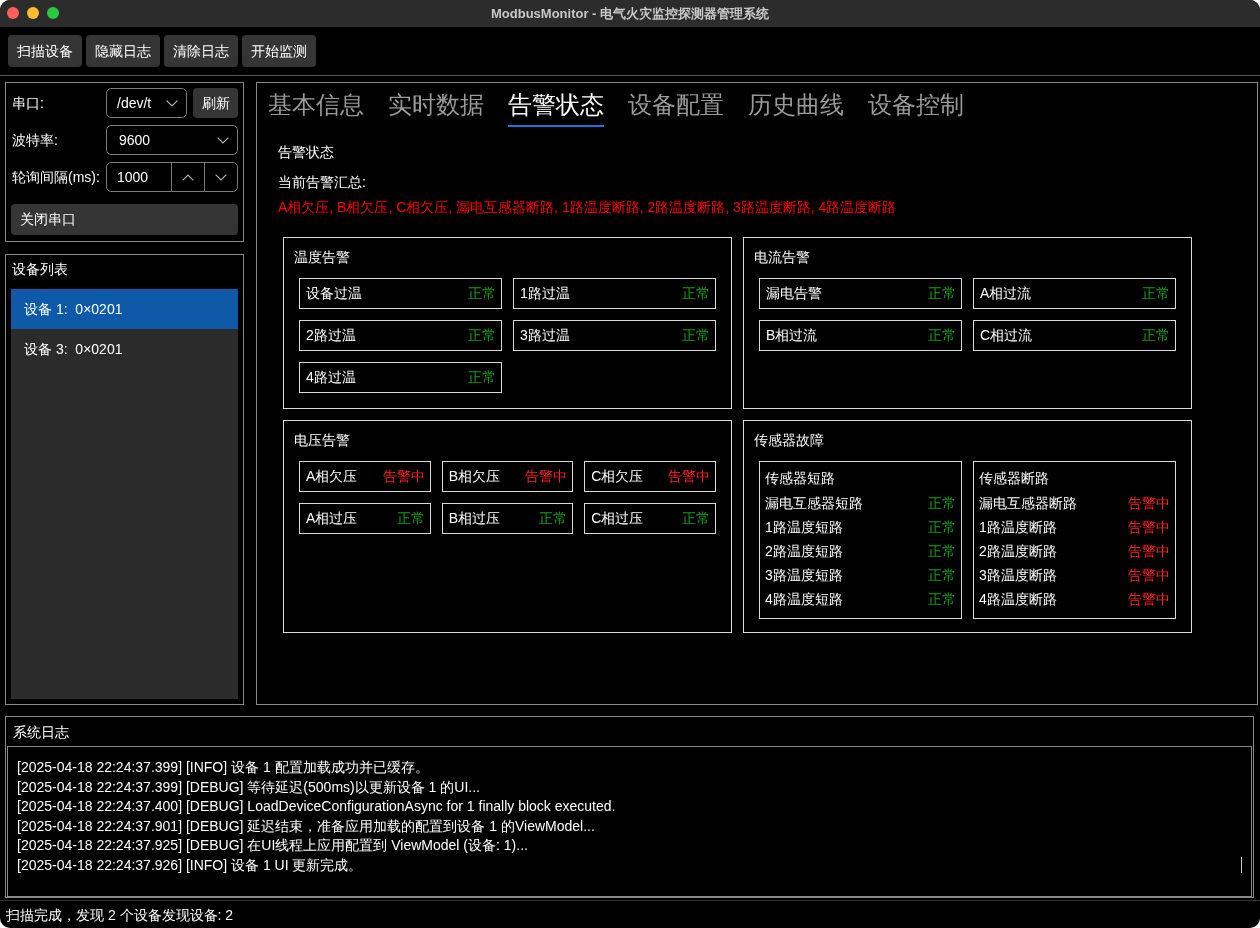 This screenshot has height=928, width=1260. What do you see at coordinates (587, 207) in the screenshot?
I see `alarm-summary-text: A相欠压, B相欠压, C相欠压, 漏电互感器断路, 1路温度断路, 2路温度断路, 3路温度断路, 4路温度断路` at bounding box center [587, 207].